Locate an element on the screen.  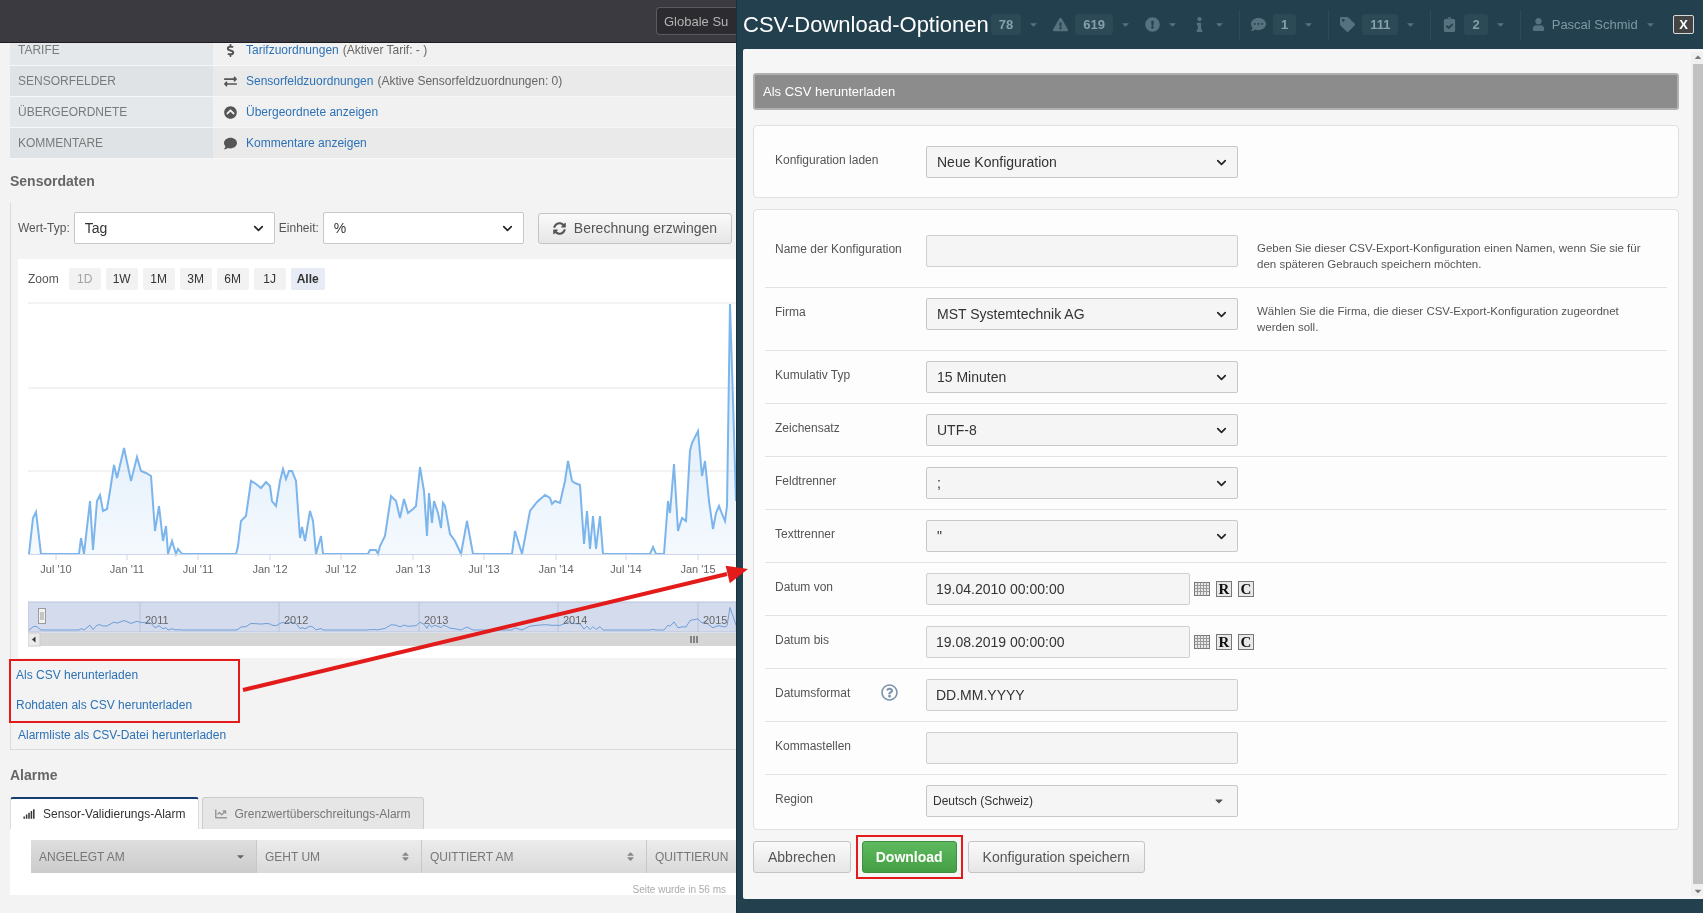
signal-bars-icon is located at coordinates (29, 814).